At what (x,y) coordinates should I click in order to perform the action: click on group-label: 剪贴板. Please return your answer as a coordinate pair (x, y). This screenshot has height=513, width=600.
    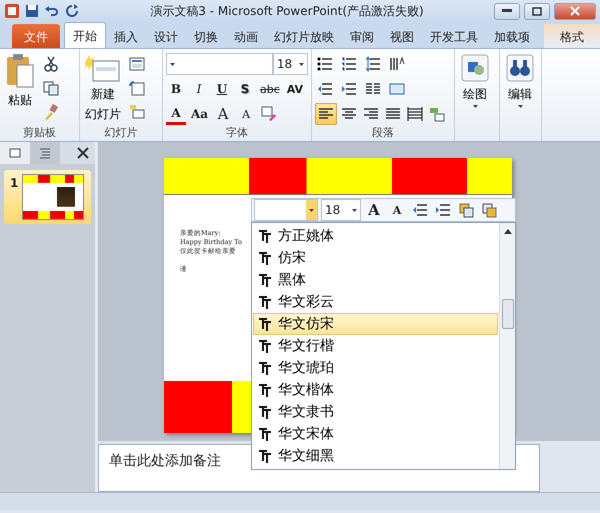
    Looking at the image, I should click on (39, 133).